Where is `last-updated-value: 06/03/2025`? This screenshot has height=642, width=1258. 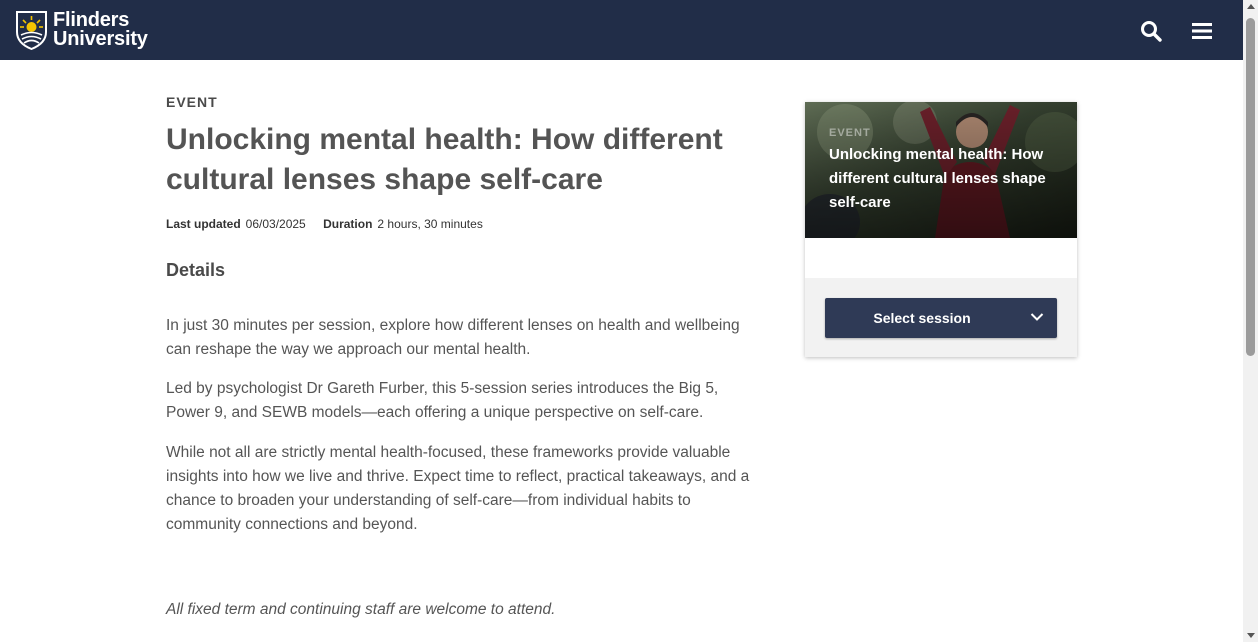 last-updated-value: 06/03/2025 is located at coordinates (275, 224).